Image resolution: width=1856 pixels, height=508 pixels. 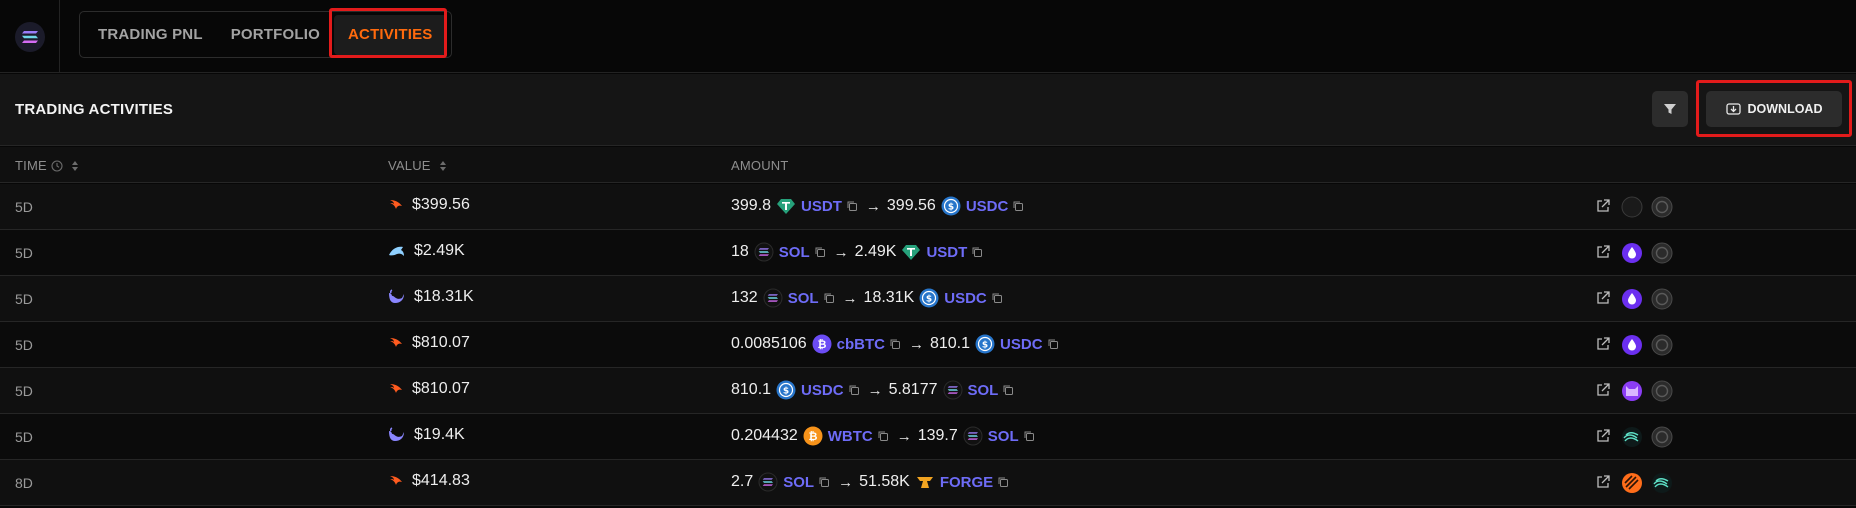 I want to click on column-amount-label: AMOUNT, so click(x=760, y=165).